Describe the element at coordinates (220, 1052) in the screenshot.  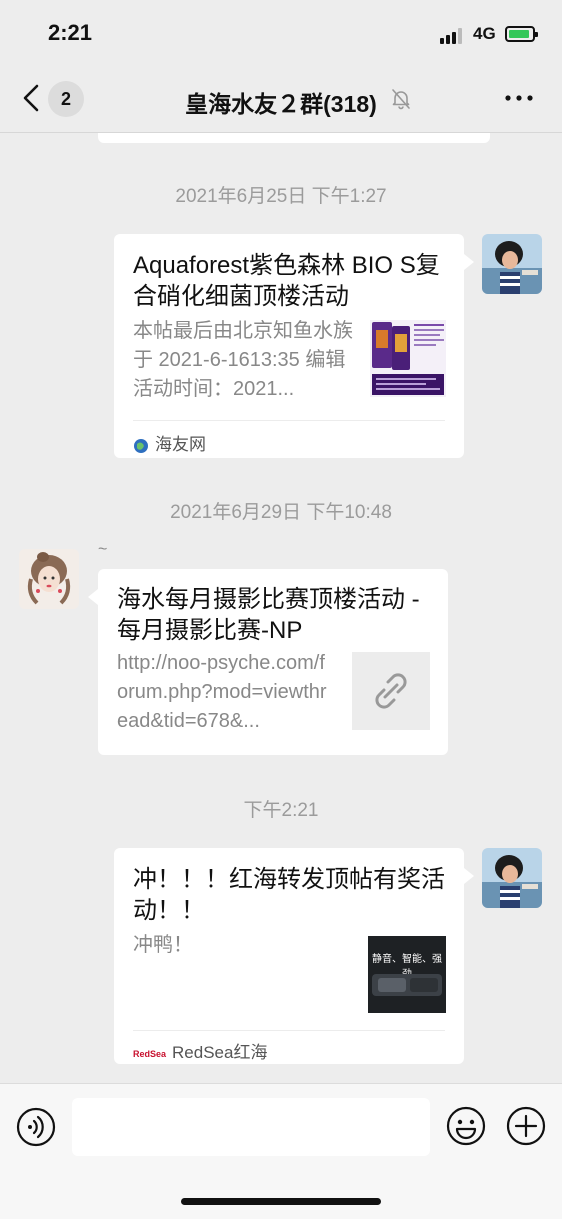
I see `card-source-label: RedSea红海` at that location.